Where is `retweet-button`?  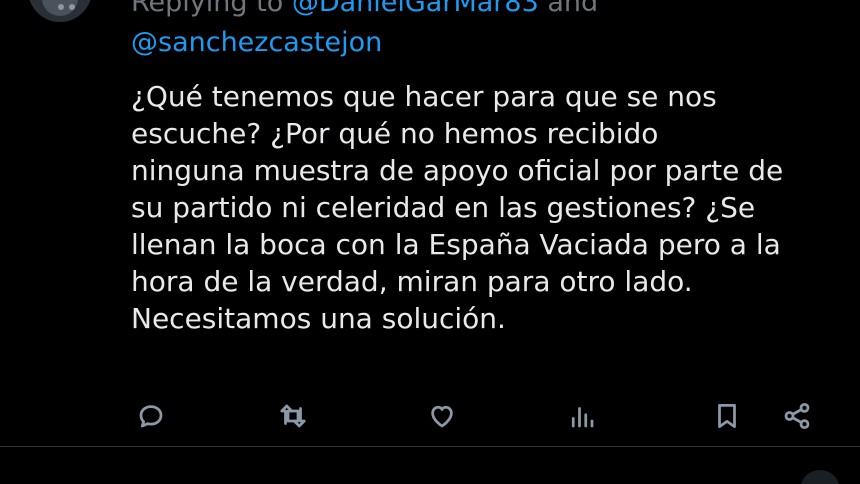
retweet-button is located at coordinates (293, 416).